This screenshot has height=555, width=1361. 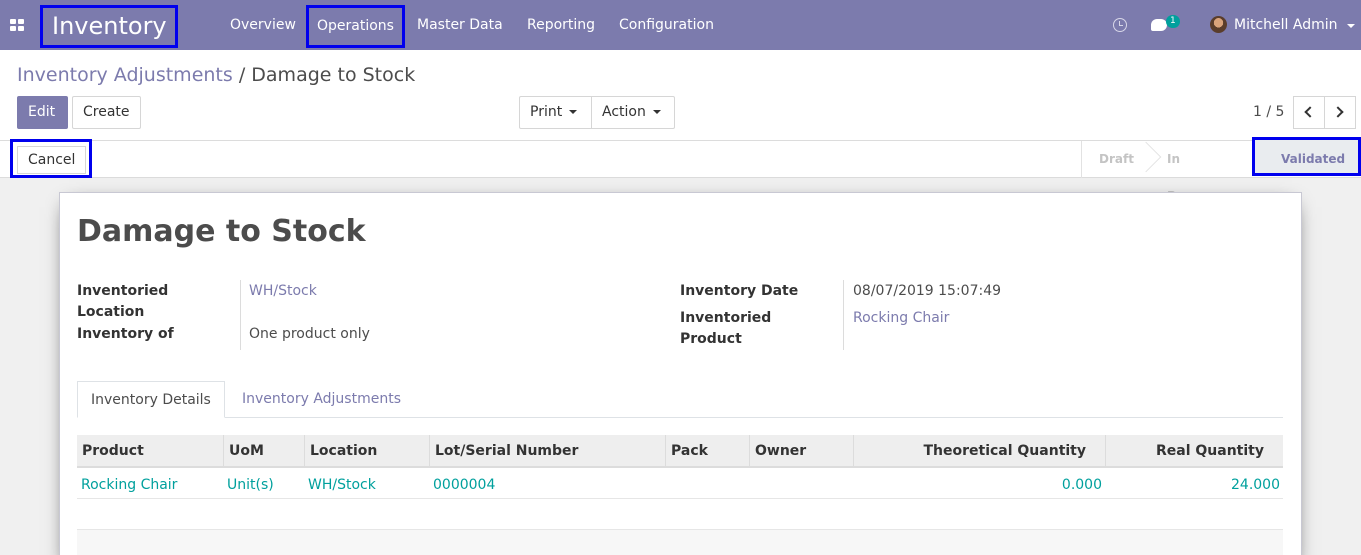 I want to click on pager-next-button, so click(x=1340, y=112).